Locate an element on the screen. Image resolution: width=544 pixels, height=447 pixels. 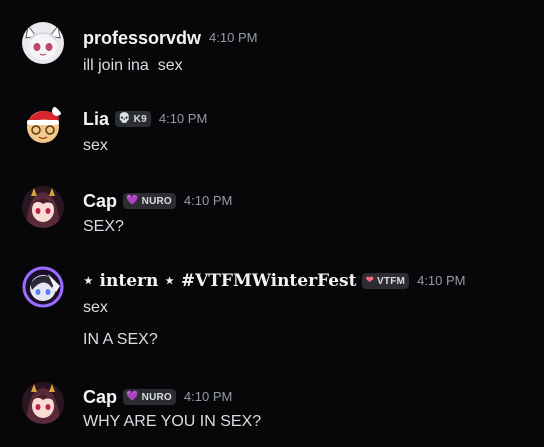
santa-hat-avatar-icon is located at coordinates (43, 124).